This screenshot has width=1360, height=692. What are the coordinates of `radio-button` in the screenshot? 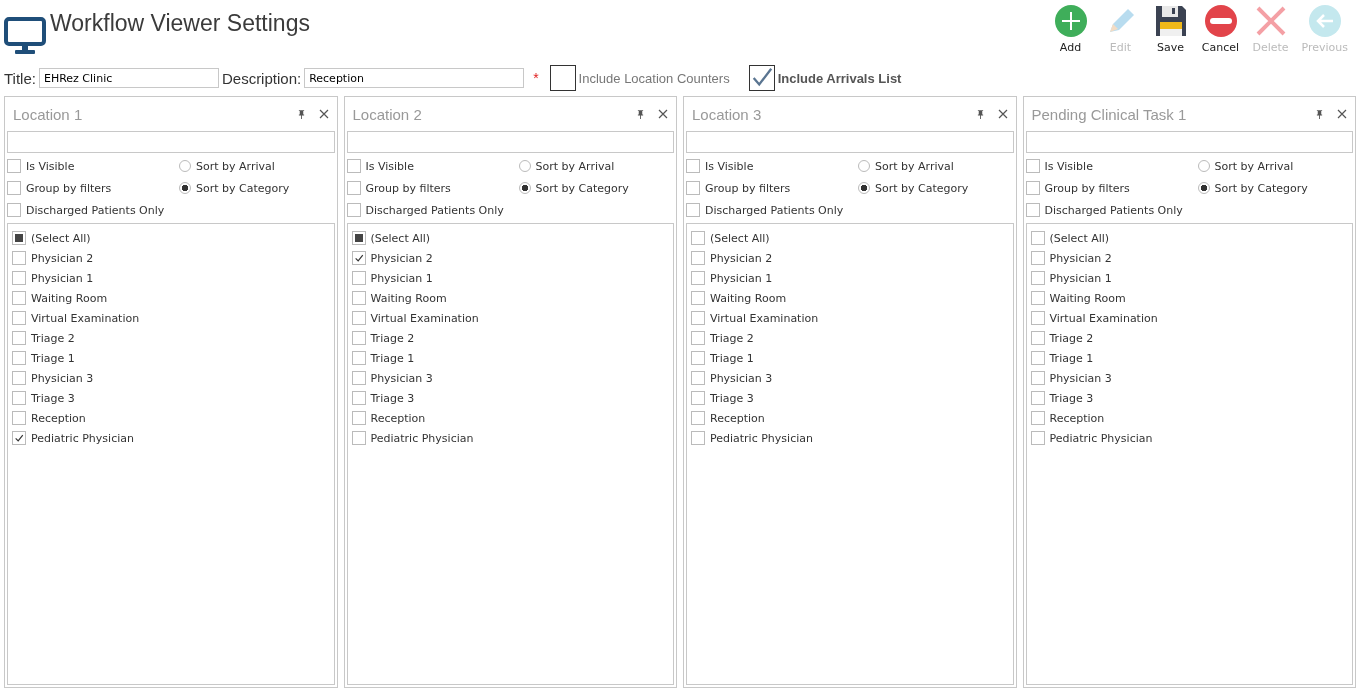 It's located at (1203, 188).